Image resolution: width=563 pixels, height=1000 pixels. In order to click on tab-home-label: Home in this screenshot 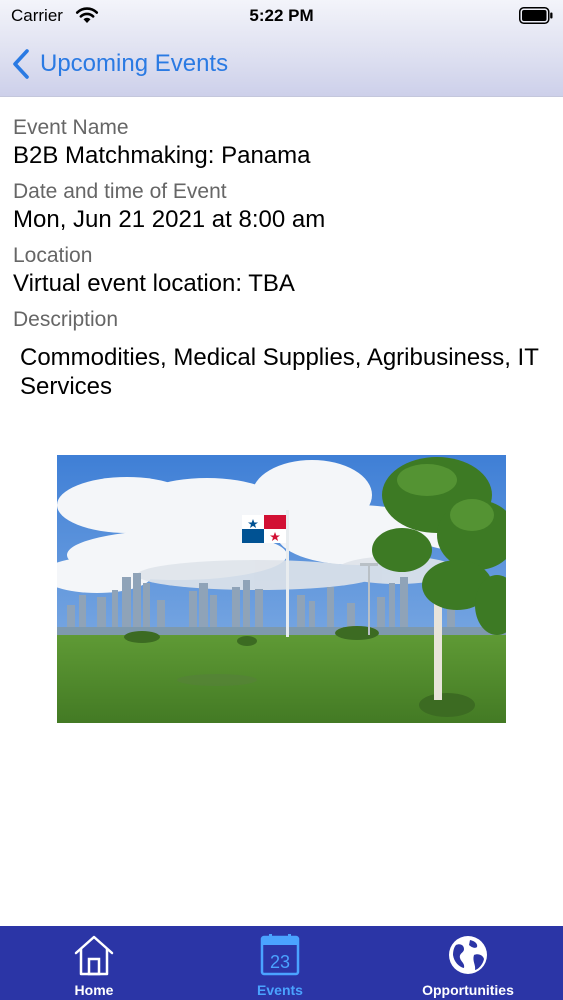, I will do `click(94, 990)`.